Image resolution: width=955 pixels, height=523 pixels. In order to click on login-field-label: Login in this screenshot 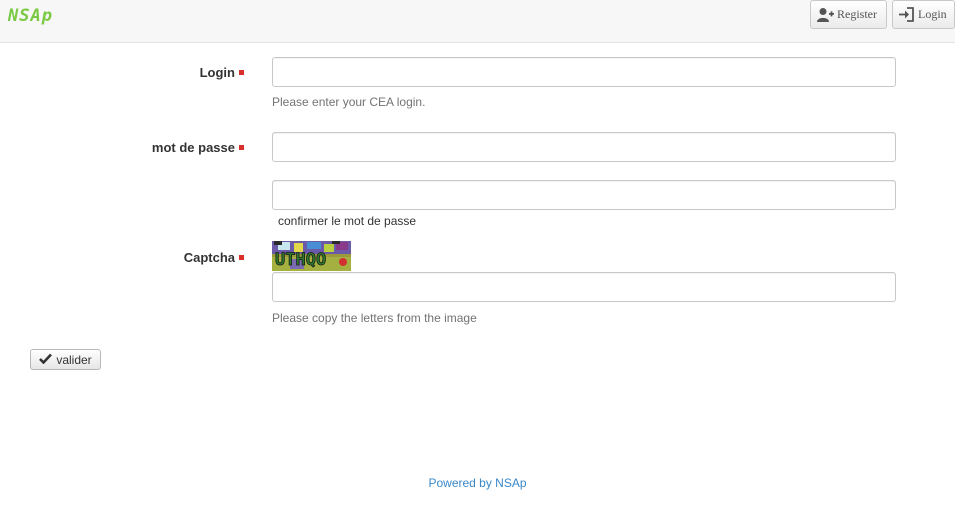, I will do `click(217, 72)`.